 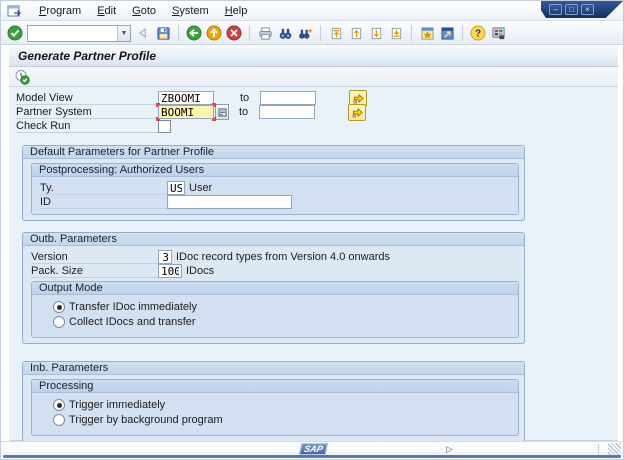 I want to click on partner-system-label: Partner System, so click(x=87, y=112).